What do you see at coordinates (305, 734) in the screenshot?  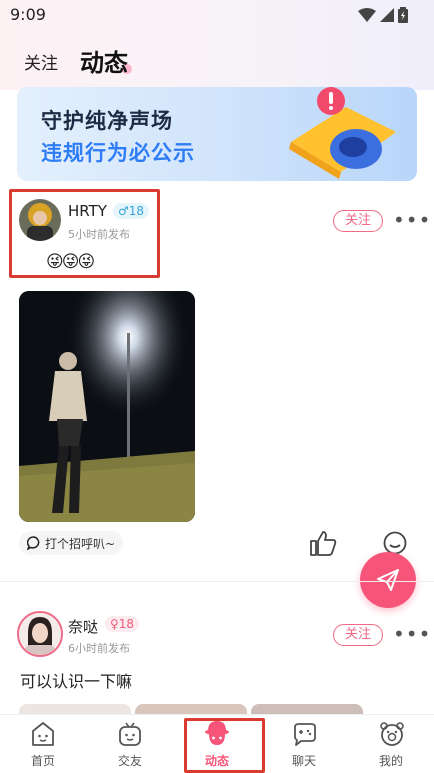 I see `chat-gamepad-icon` at bounding box center [305, 734].